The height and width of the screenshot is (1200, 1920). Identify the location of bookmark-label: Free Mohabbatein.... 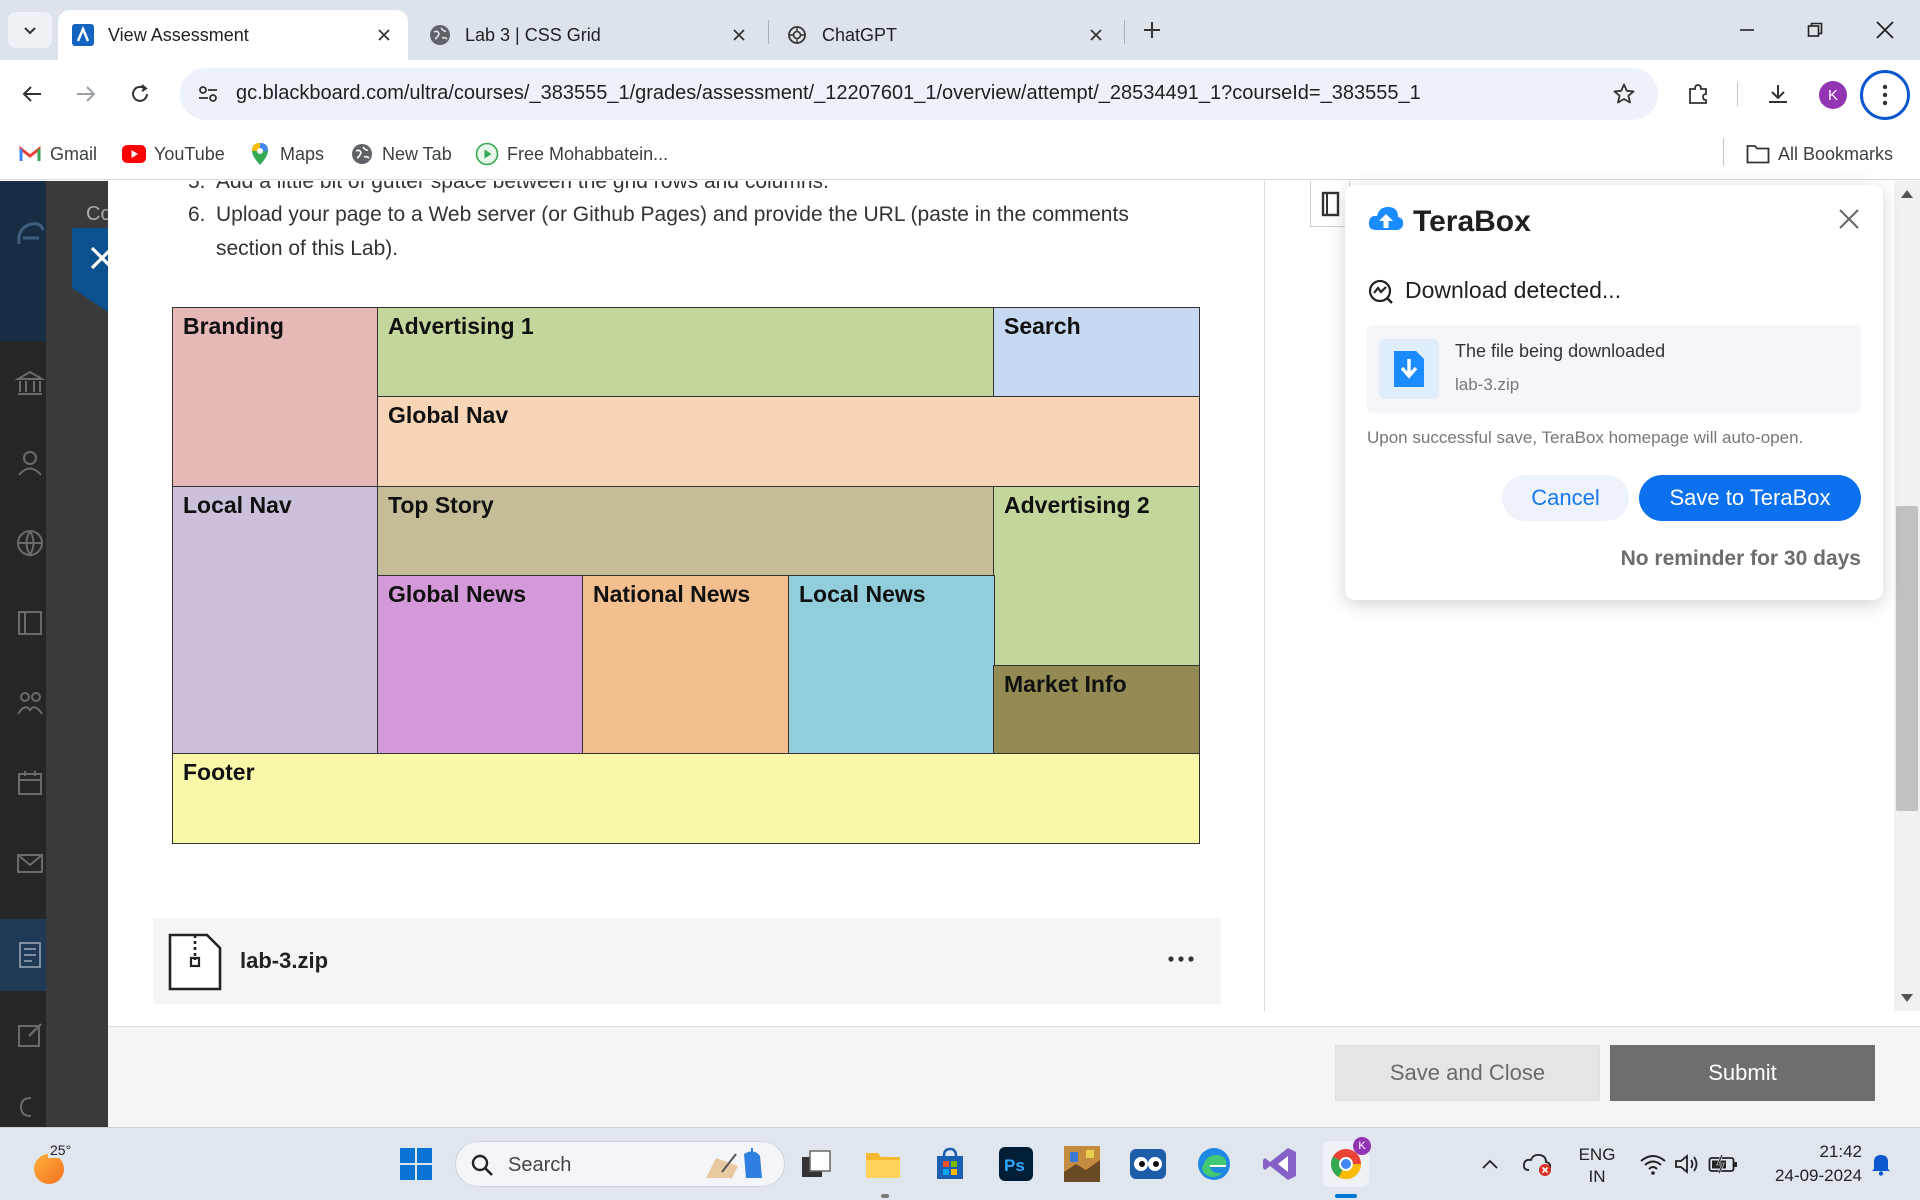
(588, 153).